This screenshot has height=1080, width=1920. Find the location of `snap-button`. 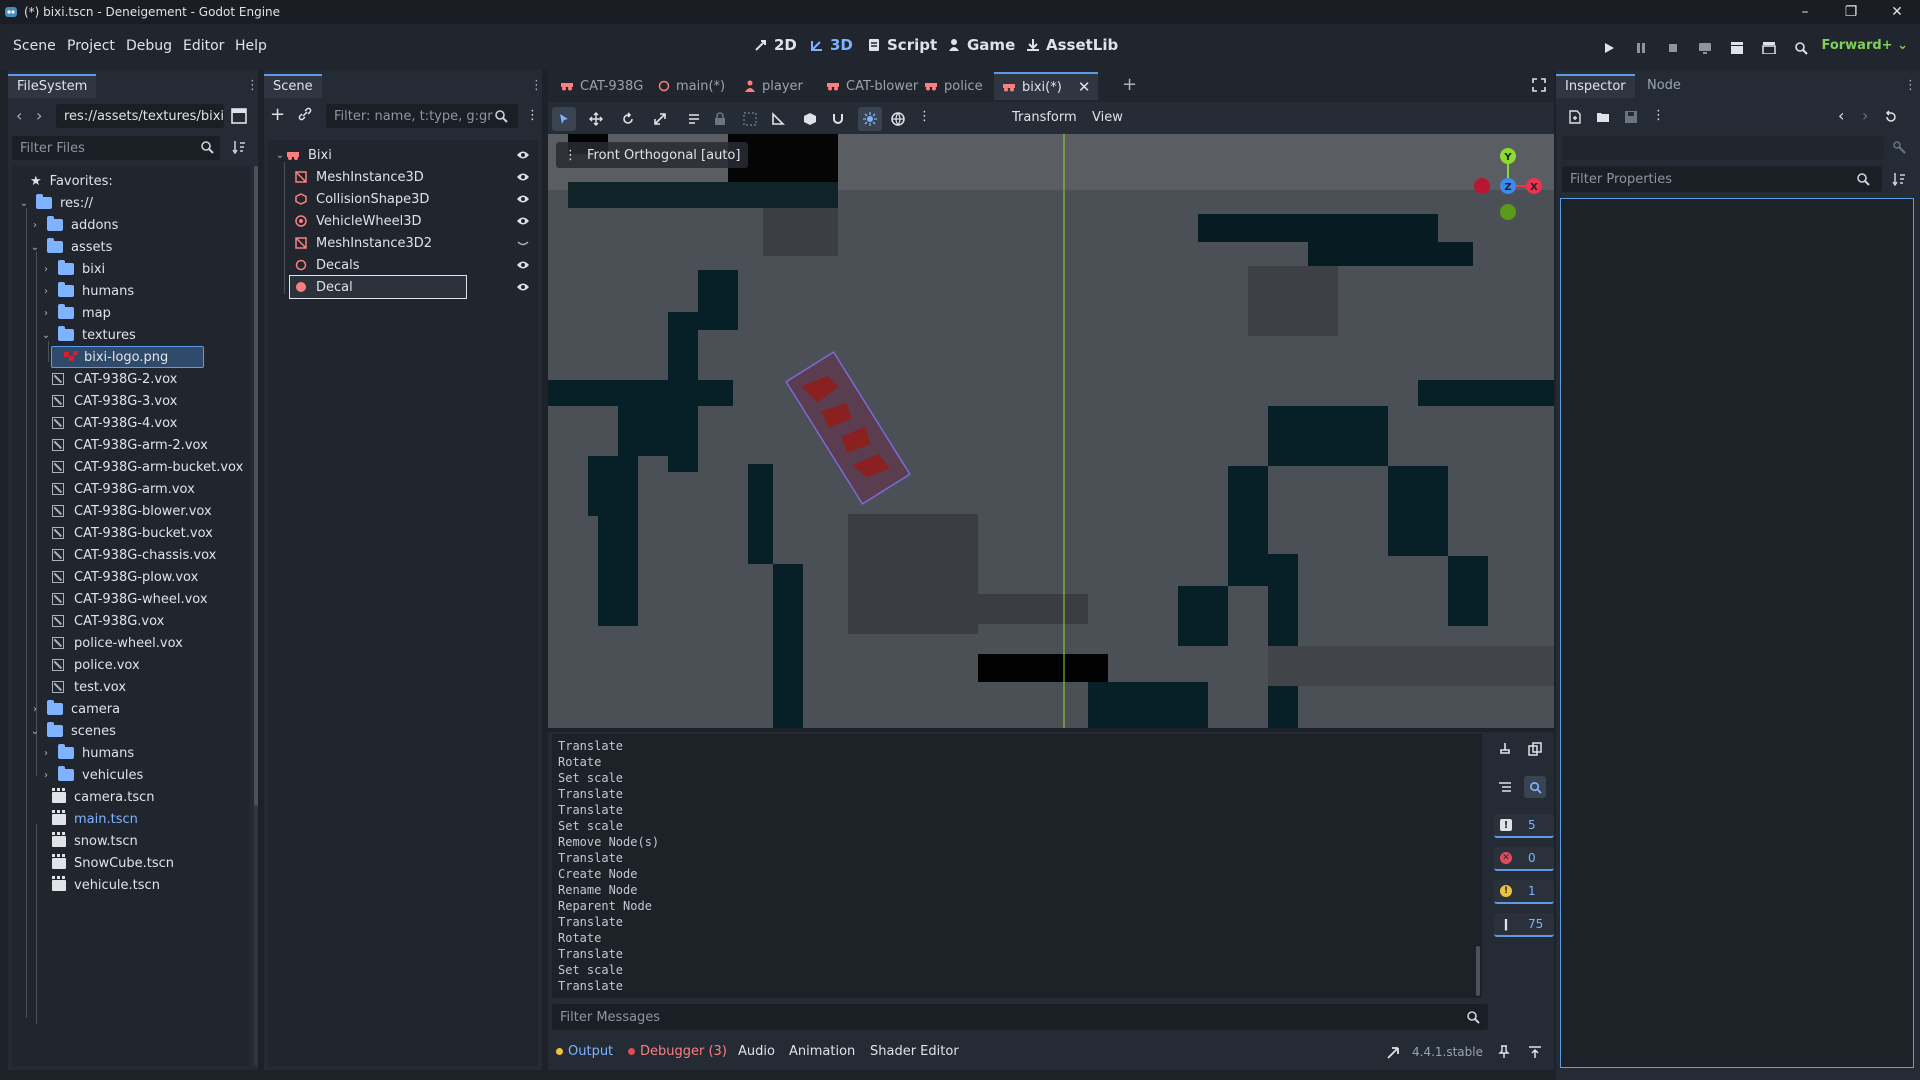

snap-button is located at coordinates (838, 119).